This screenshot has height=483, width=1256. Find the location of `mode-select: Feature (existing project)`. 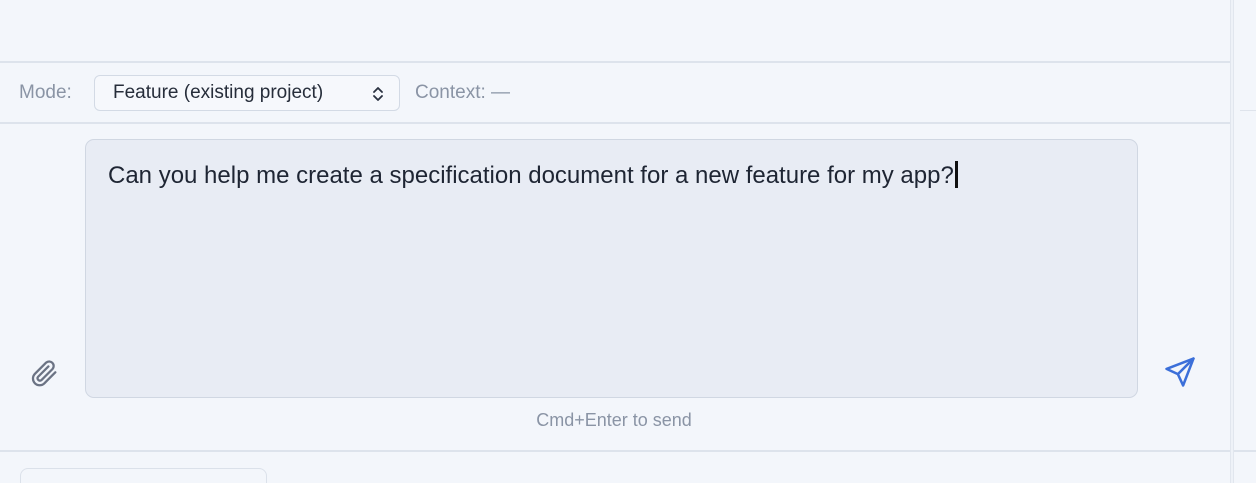

mode-select: Feature (existing project) is located at coordinates (247, 93).